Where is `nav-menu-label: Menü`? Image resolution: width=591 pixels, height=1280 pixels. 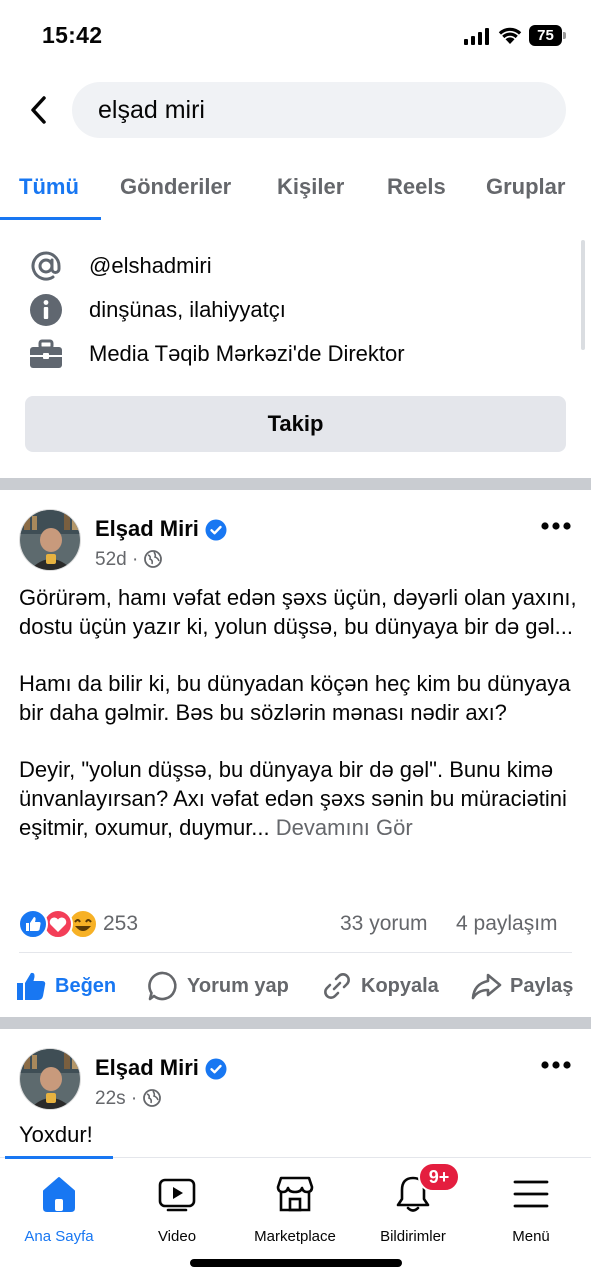
nav-menu-label: Menü is located at coordinates (531, 1236).